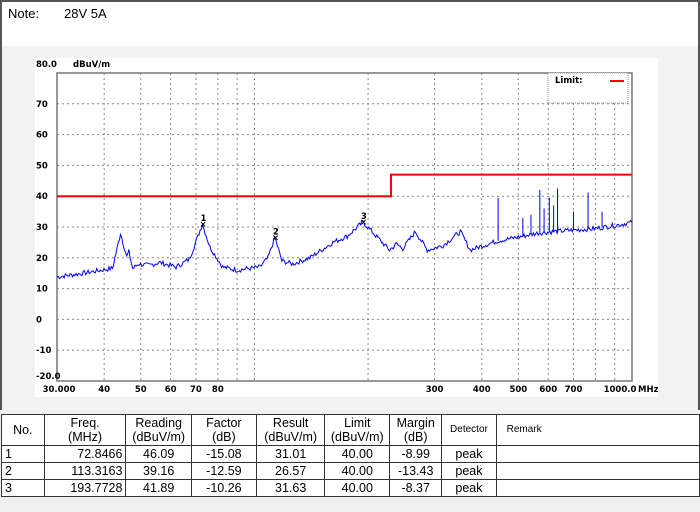 This screenshot has width=700, height=512. What do you see at coordinates (48, 377) in the screenshot?
I see `y-tick-label: -20.0` at bounding box center [48, 377].